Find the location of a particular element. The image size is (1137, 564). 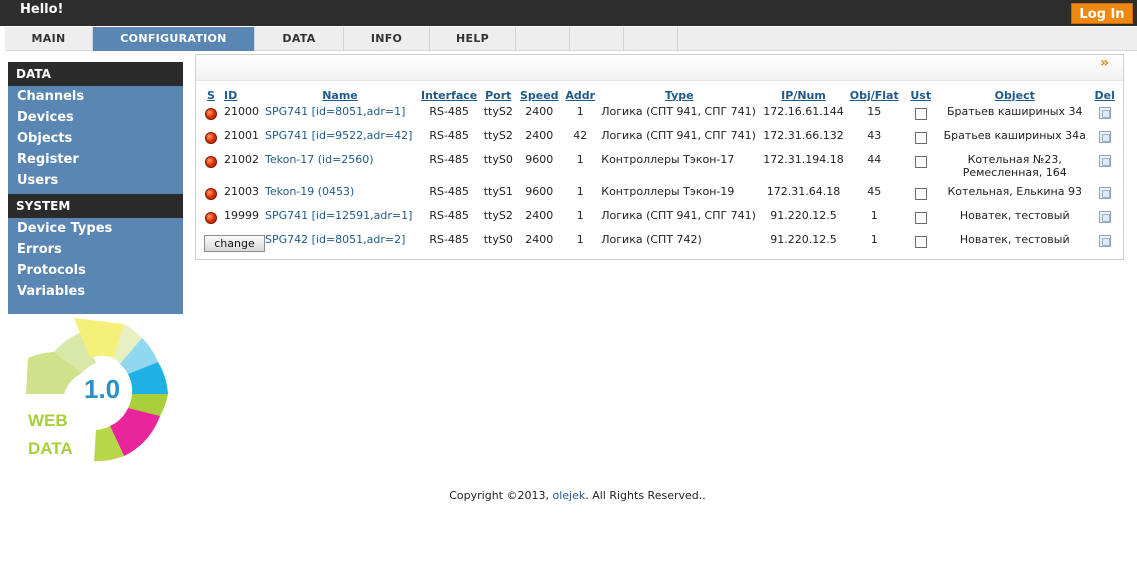

device-name-link: Tekon-17 (id=2560) is located at coordinates (319, 159).